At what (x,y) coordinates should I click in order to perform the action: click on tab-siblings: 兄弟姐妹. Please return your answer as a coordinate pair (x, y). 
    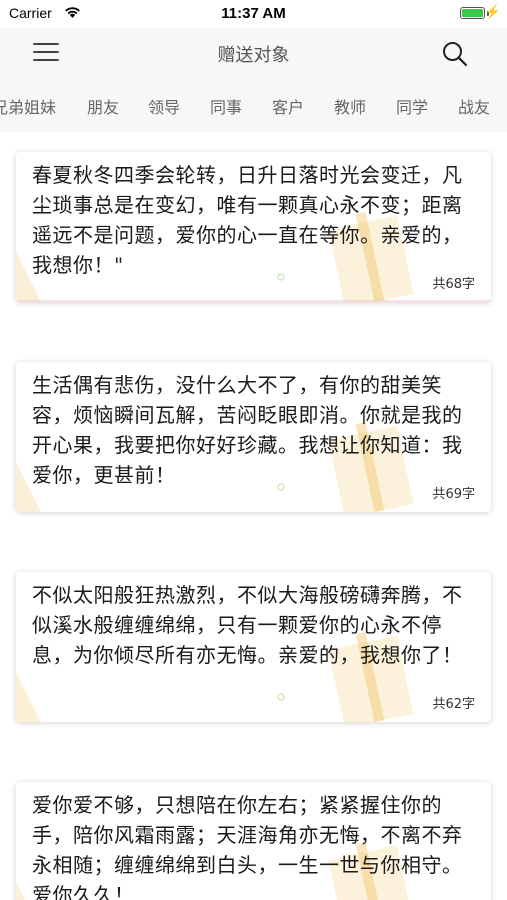
    Looking at the image, I should click on (28, 106).